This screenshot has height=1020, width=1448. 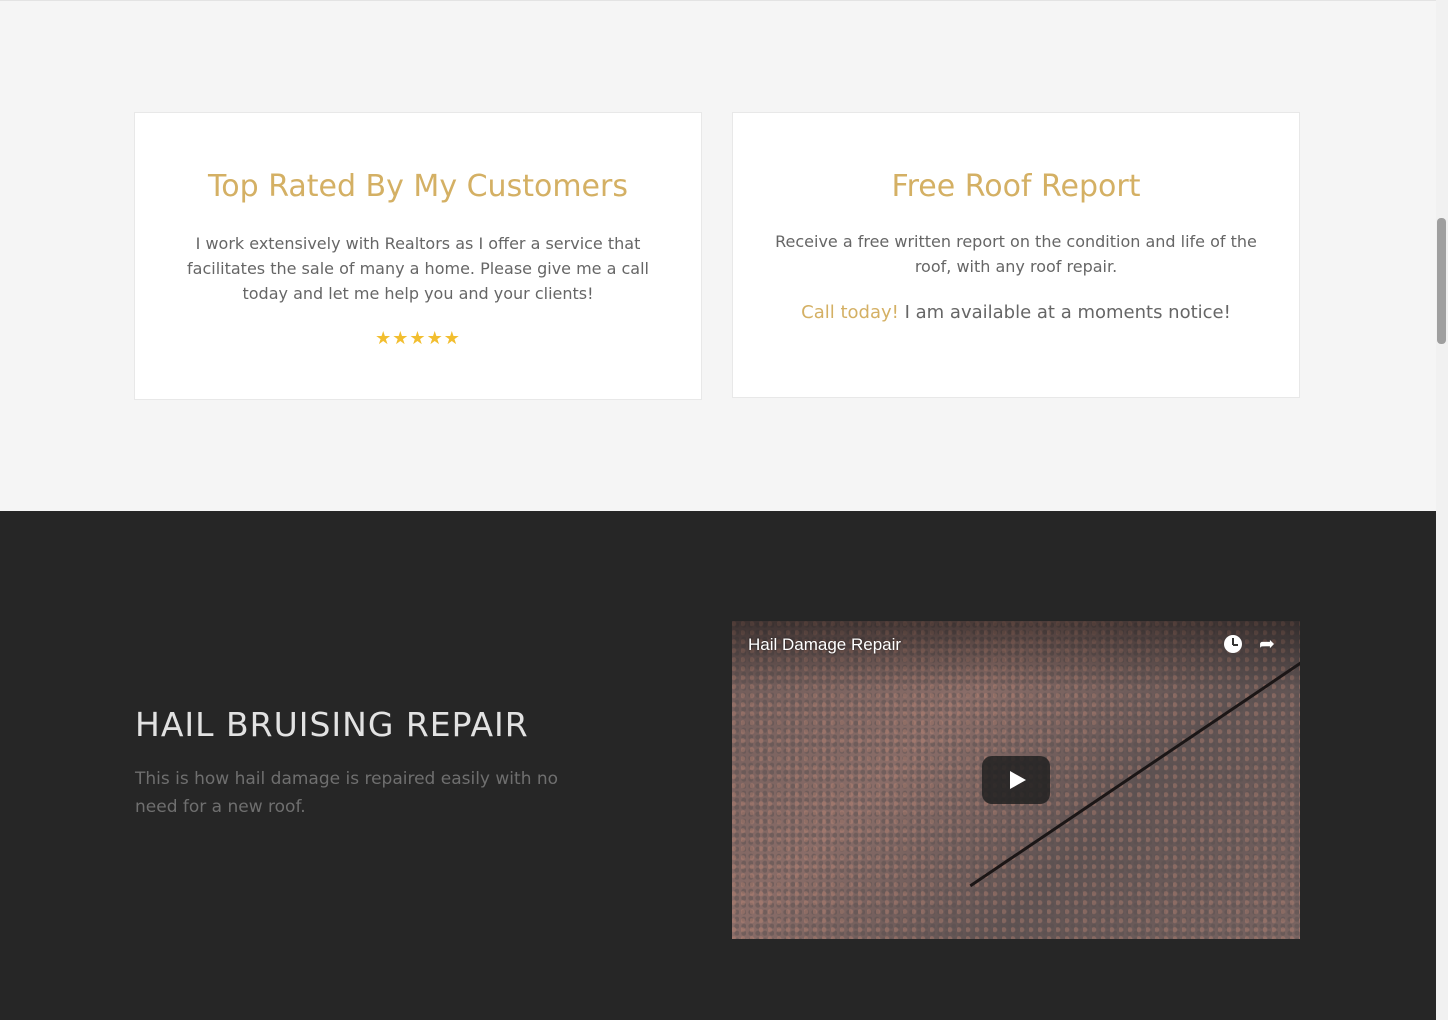 What do you see at coordinates (850, 312) in the screenshot?
I see `call-today-link: Call today!` at bounding box center [850, 312].